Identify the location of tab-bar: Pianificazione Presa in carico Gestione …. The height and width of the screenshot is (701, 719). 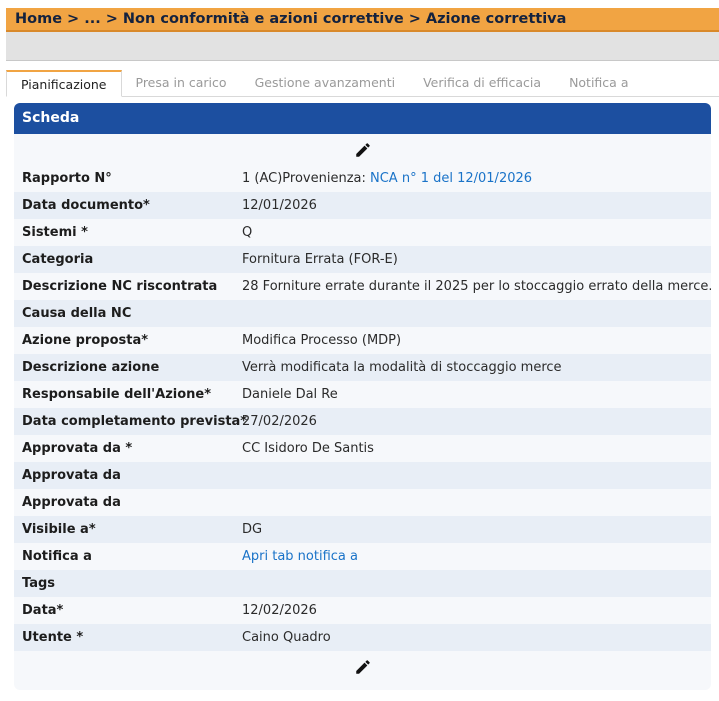
(362, 83).